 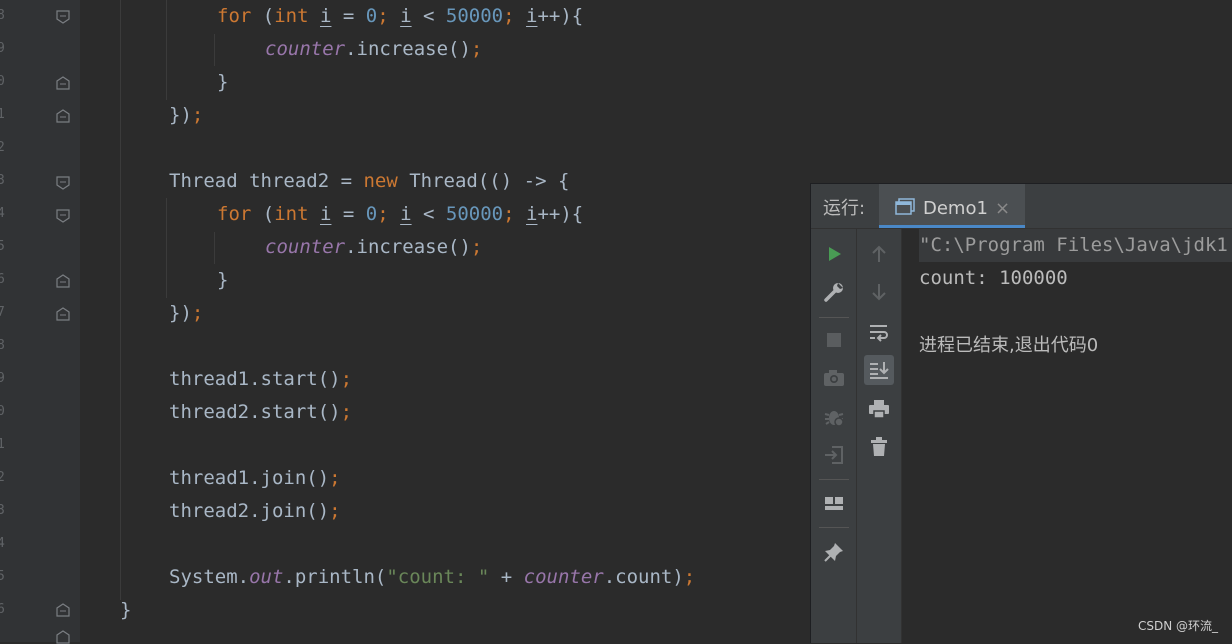 I want to click on debug-icon, so click(x=834, y=417).